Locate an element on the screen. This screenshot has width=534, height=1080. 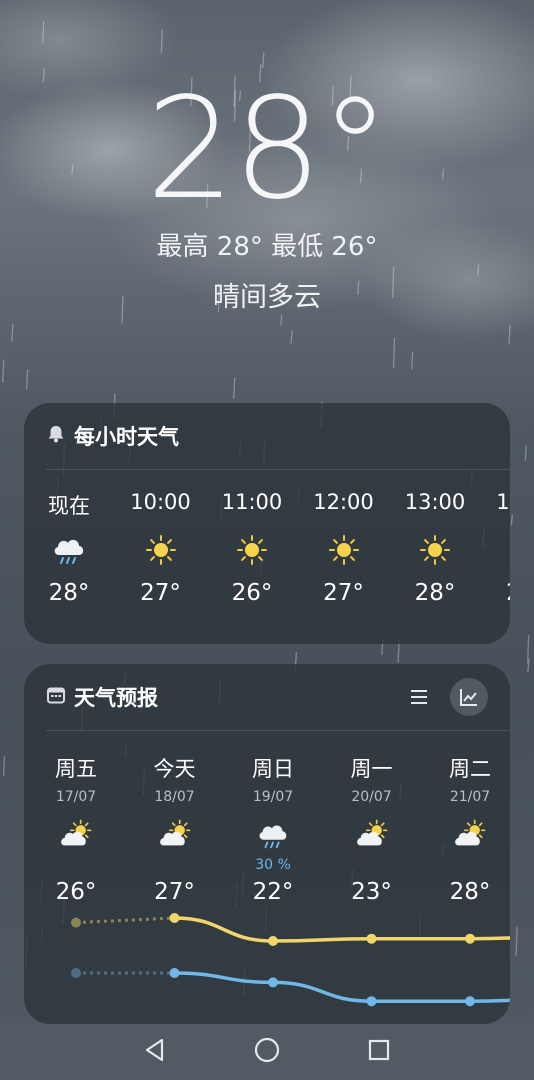
back-icon is located at coordinates (155, 1052).